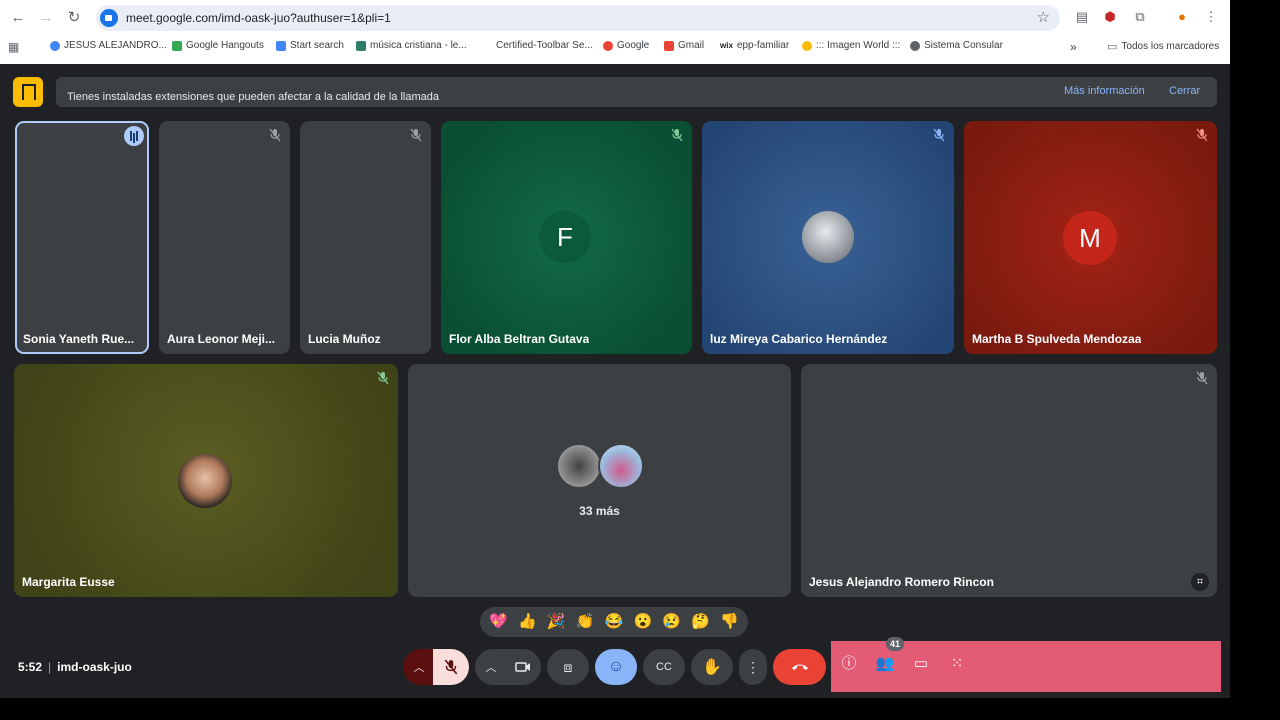 This screenshot has height=720, width=1280. Describe the element at coordinates (451, 667) in the screenshot. I see `microphone-toggle-button` at that location.